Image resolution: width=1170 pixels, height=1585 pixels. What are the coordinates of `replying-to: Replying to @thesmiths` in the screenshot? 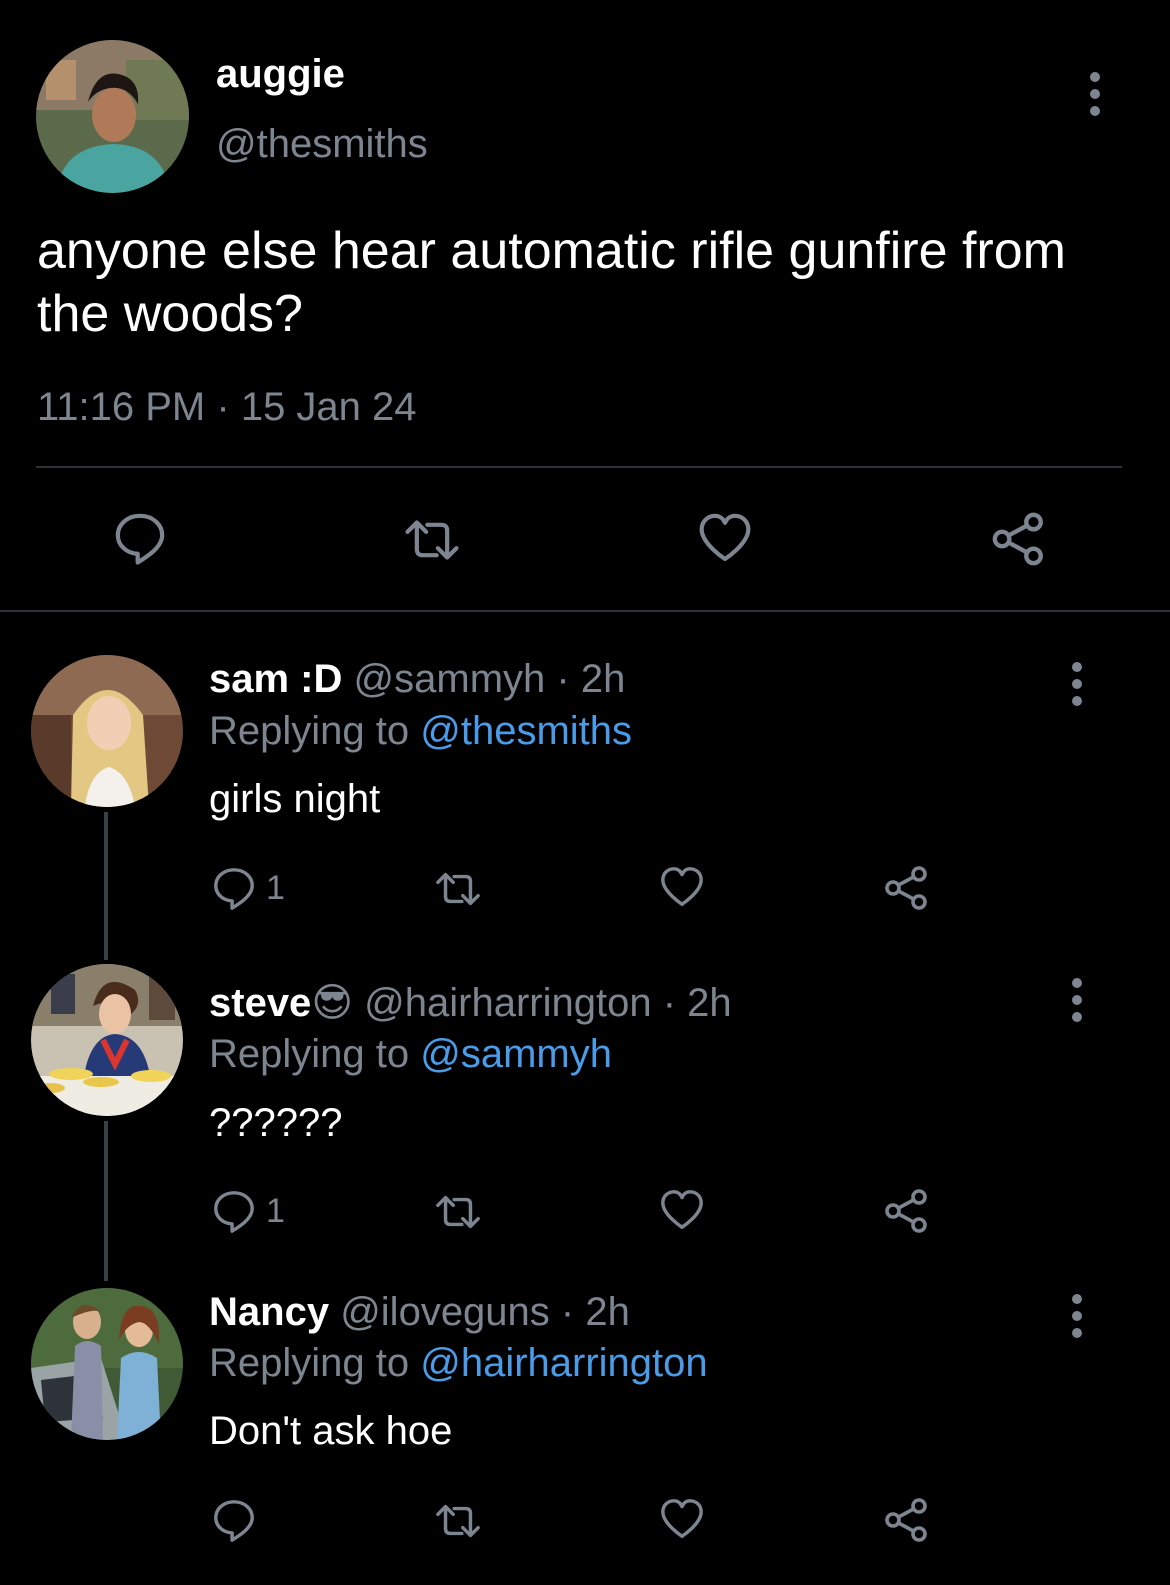 It's located at (420, 731).